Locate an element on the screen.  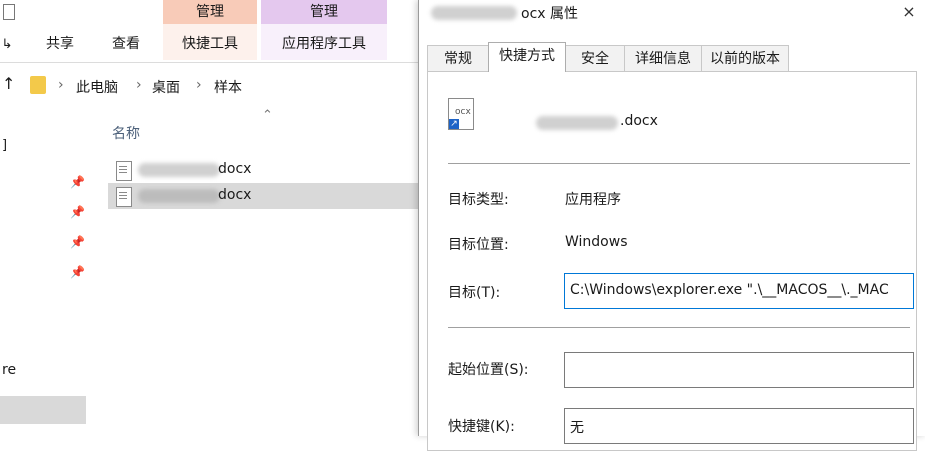
ribbon-divider is located at coordinates (210, 62).